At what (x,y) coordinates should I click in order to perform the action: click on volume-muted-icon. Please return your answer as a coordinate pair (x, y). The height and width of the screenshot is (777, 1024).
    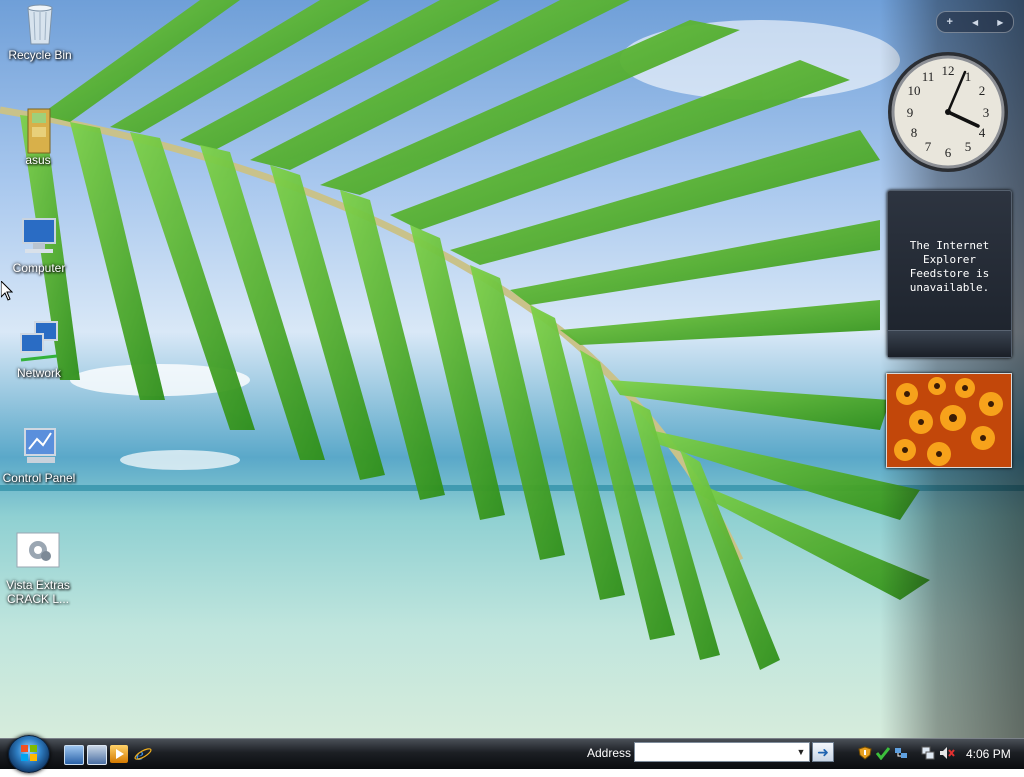
    Looking at the image, I should click on (947, 753).